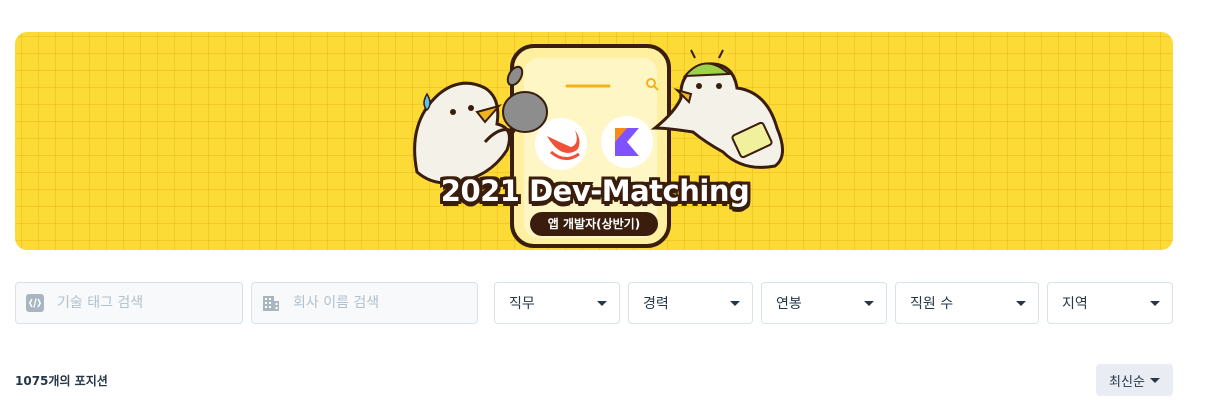 The height and width of the screenshot is (406, 1207). I want to click on dropdown-label: 경력, so click(656, 304).